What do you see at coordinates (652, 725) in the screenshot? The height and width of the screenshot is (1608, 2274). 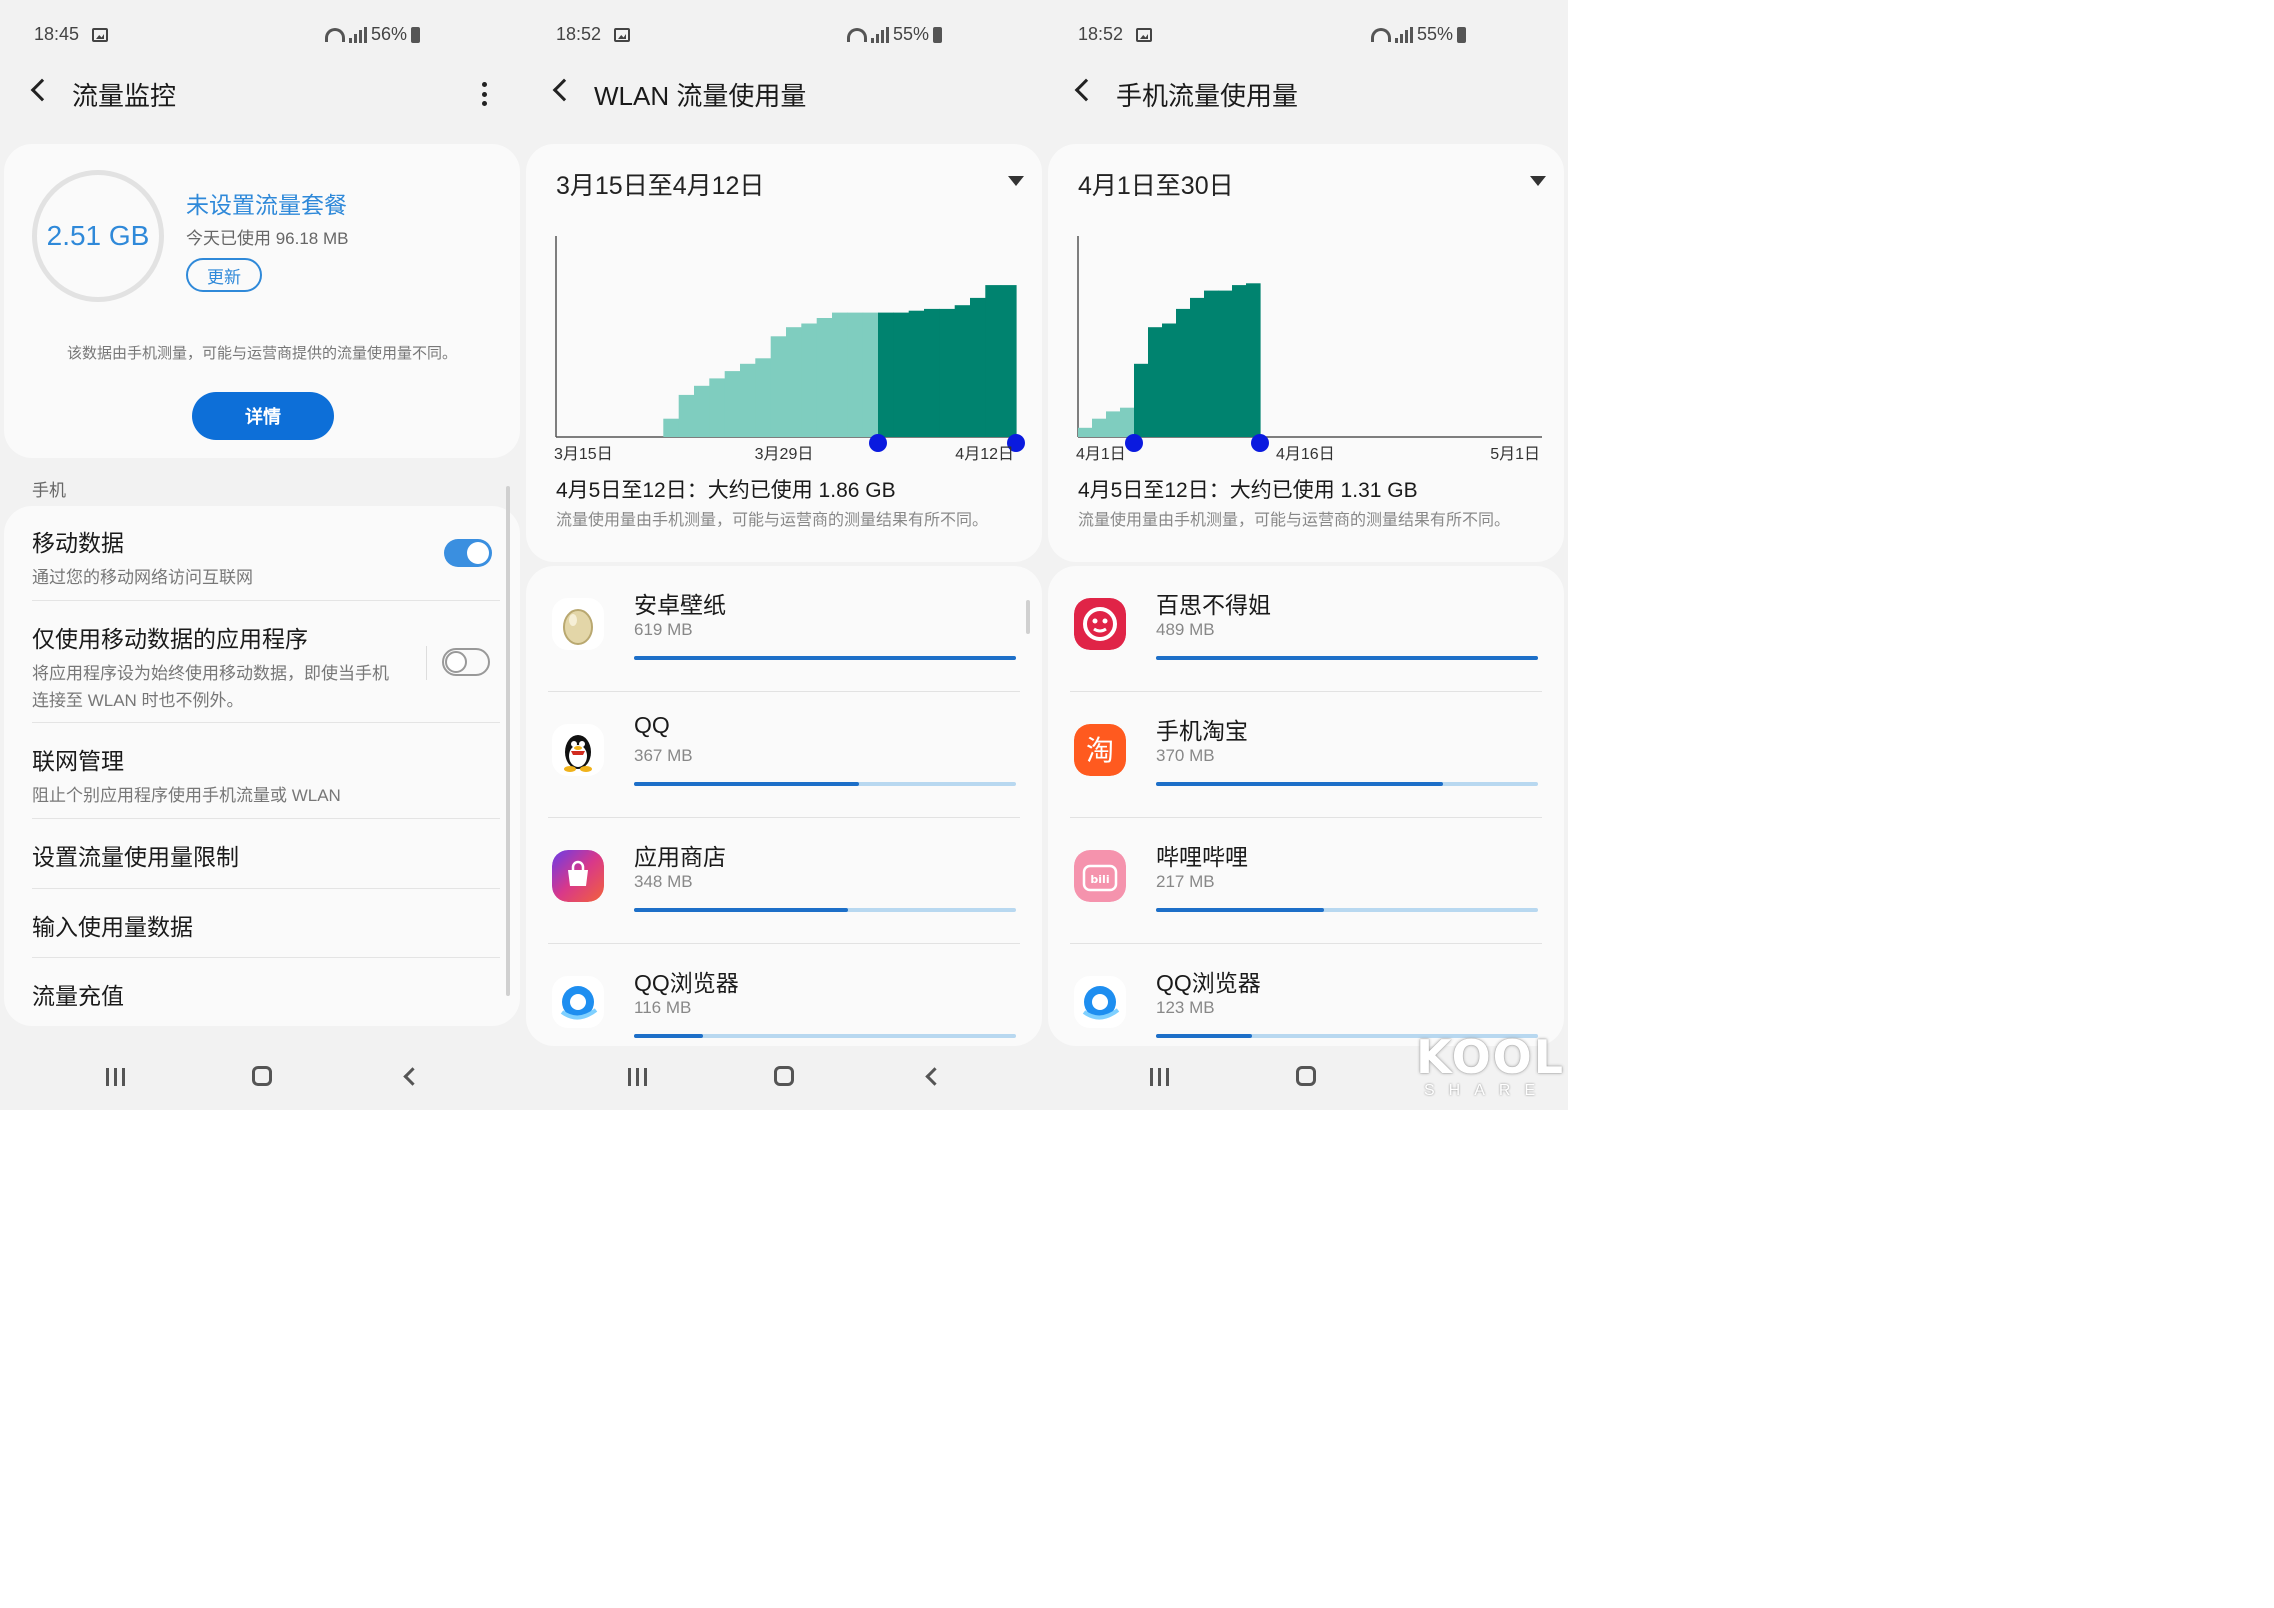 I see `app-name: QQ` at bounding box center [652, 725].